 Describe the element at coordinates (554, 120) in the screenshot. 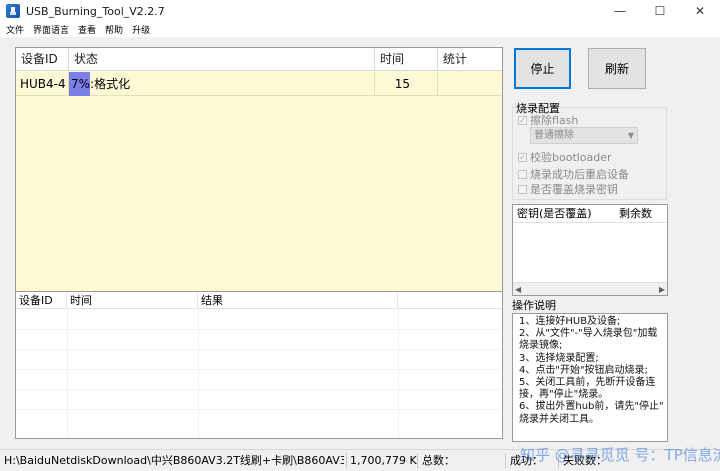

I see `erase-flash-label: 擦除flash` at that location.